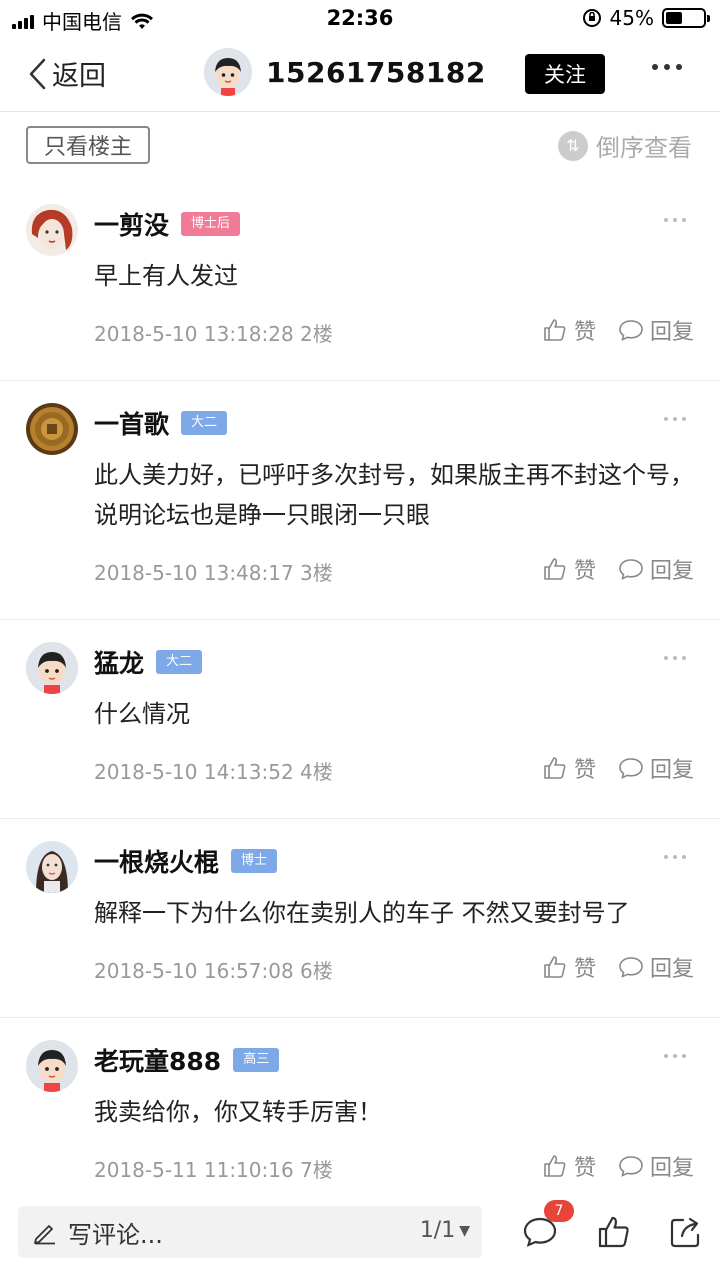  What do you see at coordinates (119, 662) in the screenshot?
I see `commenter-name: 猛龙` at bounding box center [119, 662].